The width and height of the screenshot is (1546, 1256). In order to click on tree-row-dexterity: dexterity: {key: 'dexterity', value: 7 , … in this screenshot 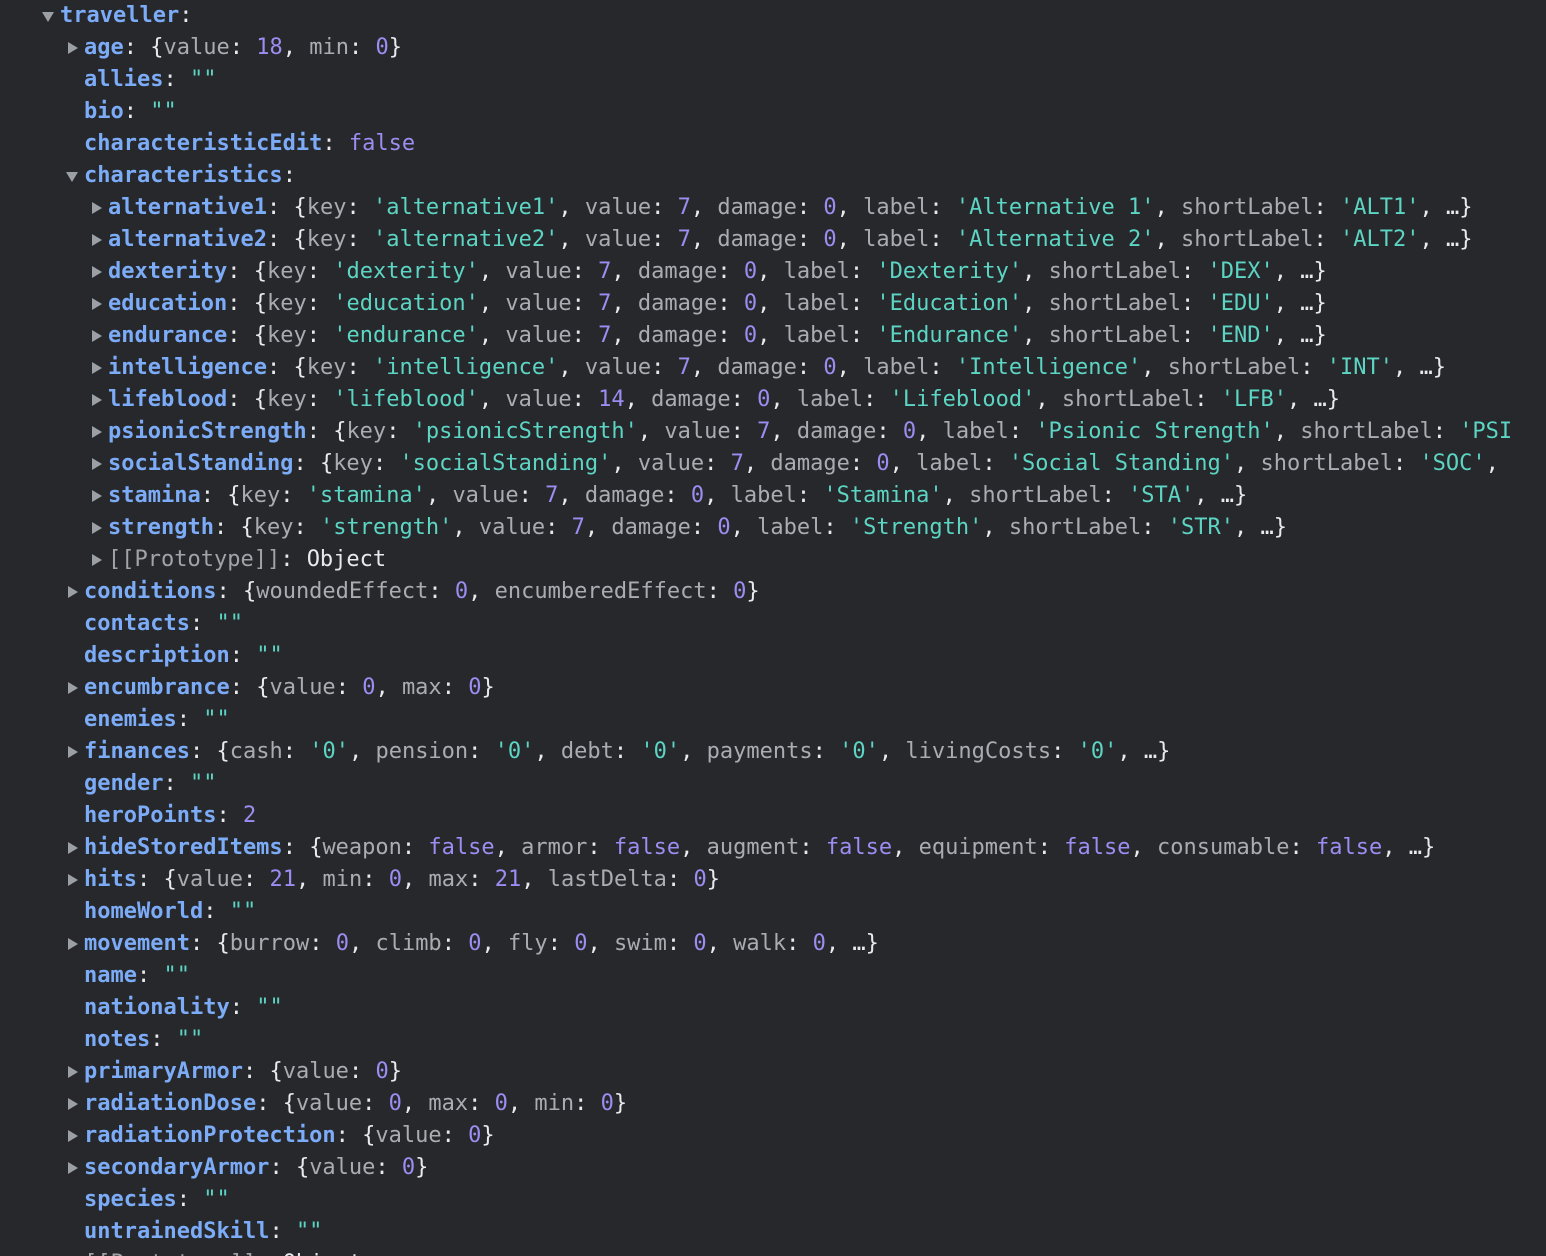, I will do `click(773, 272)`.